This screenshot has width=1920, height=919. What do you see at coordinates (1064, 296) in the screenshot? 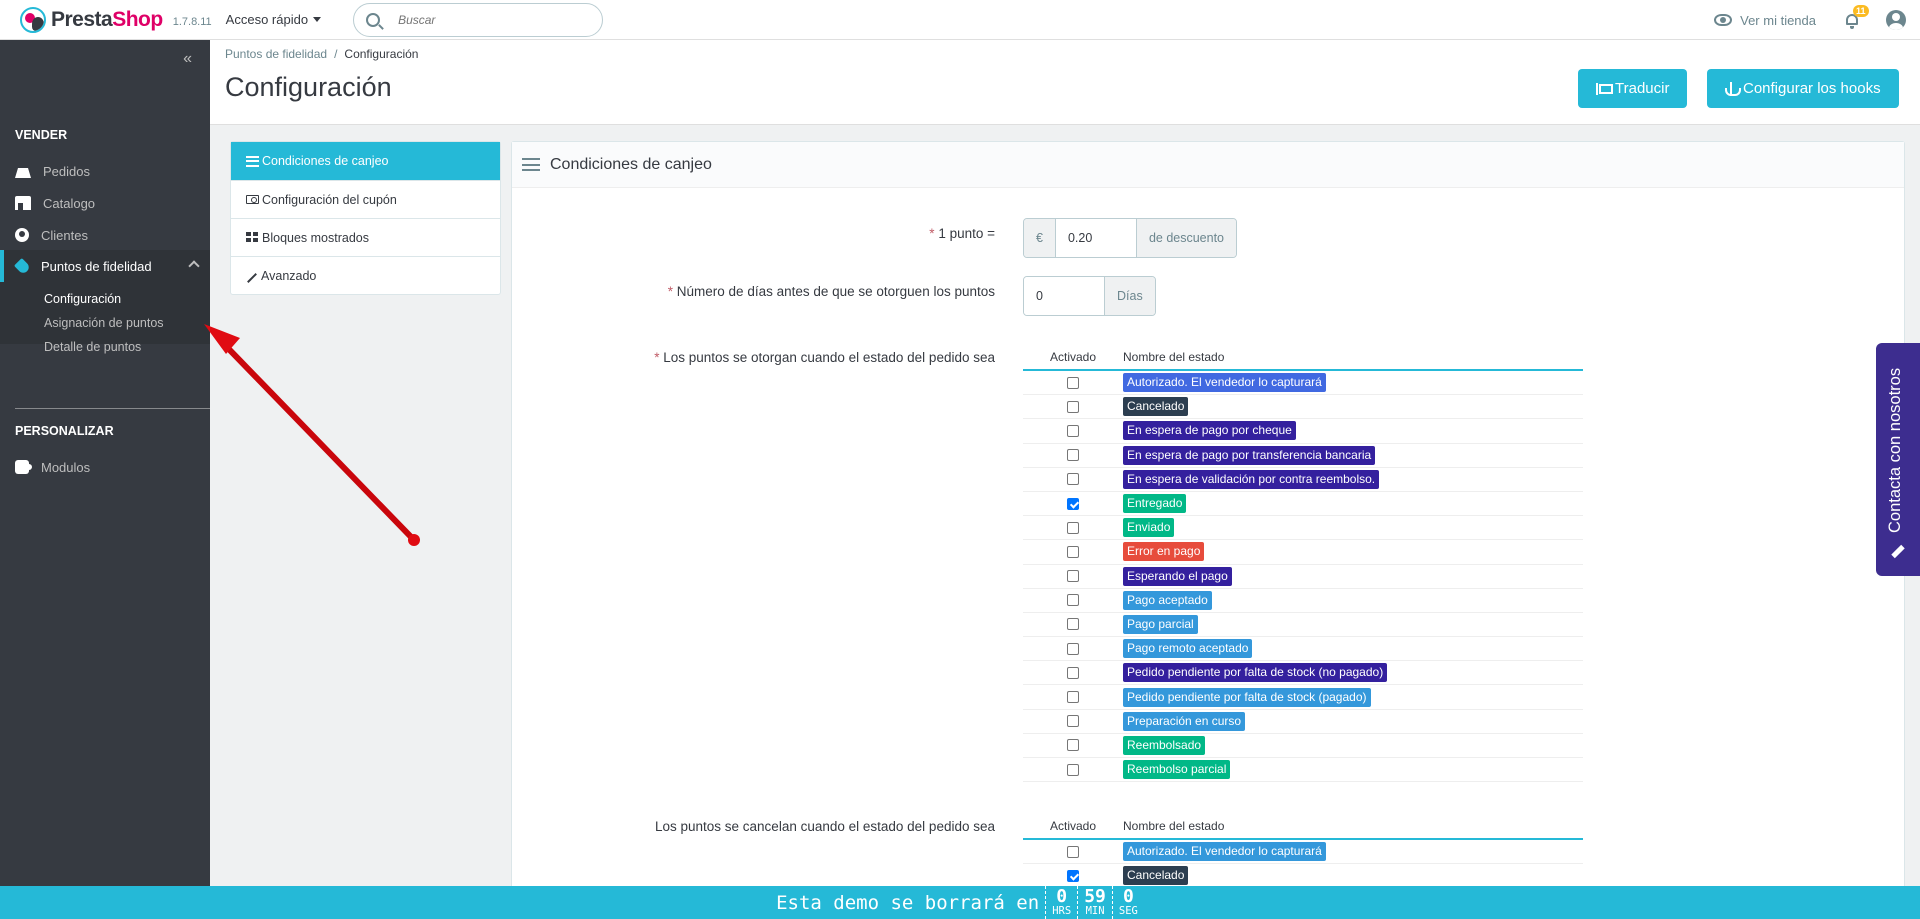
I see `days-input: 0` at bounding box center [1064, 296].